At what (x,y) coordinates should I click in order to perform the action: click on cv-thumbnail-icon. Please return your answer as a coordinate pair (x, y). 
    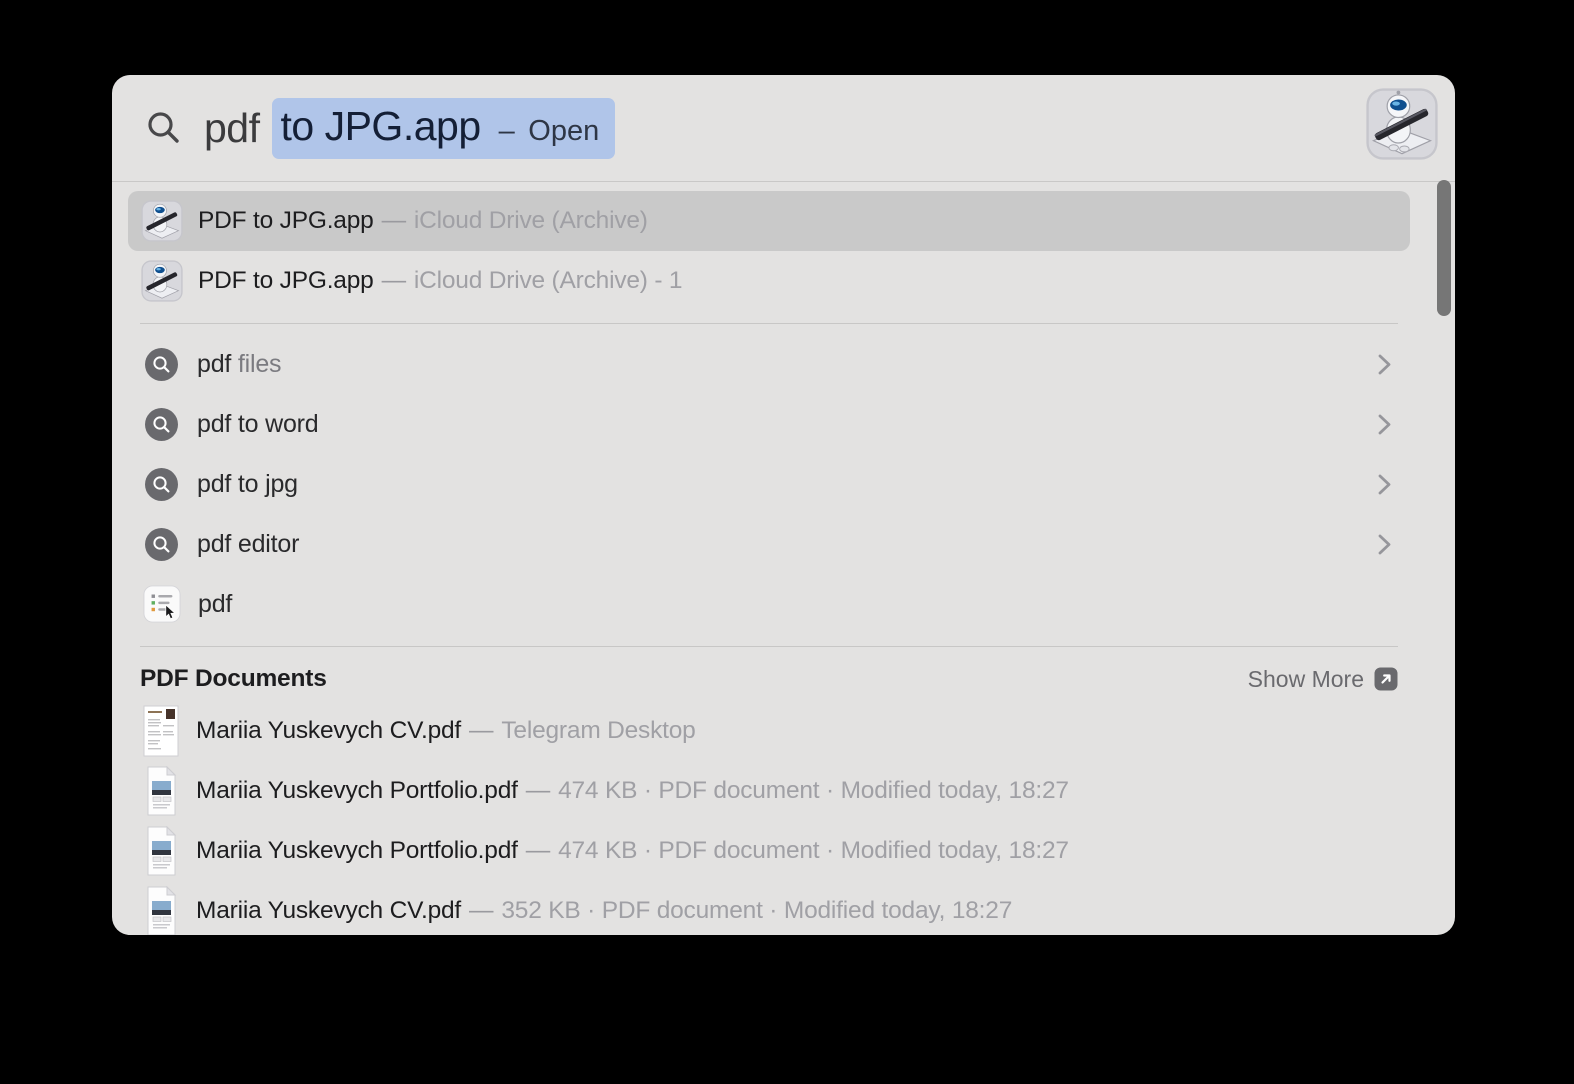
    Looking at the image, I should click on (161, 731).